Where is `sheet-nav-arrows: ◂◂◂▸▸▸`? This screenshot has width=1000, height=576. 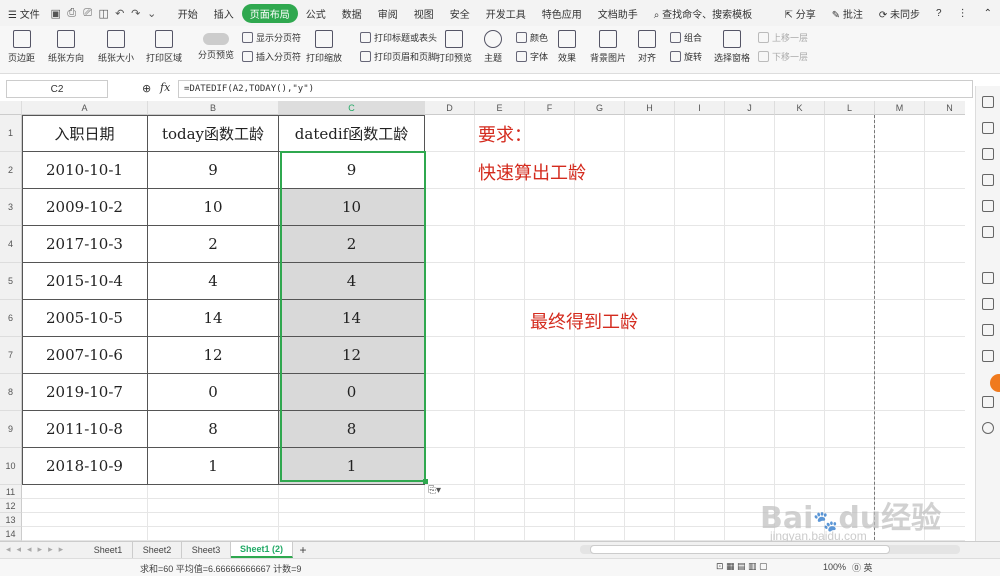
sheet-nav-arrows: ◂◂◂▸▸▸ is located at coordinates (37, 549).